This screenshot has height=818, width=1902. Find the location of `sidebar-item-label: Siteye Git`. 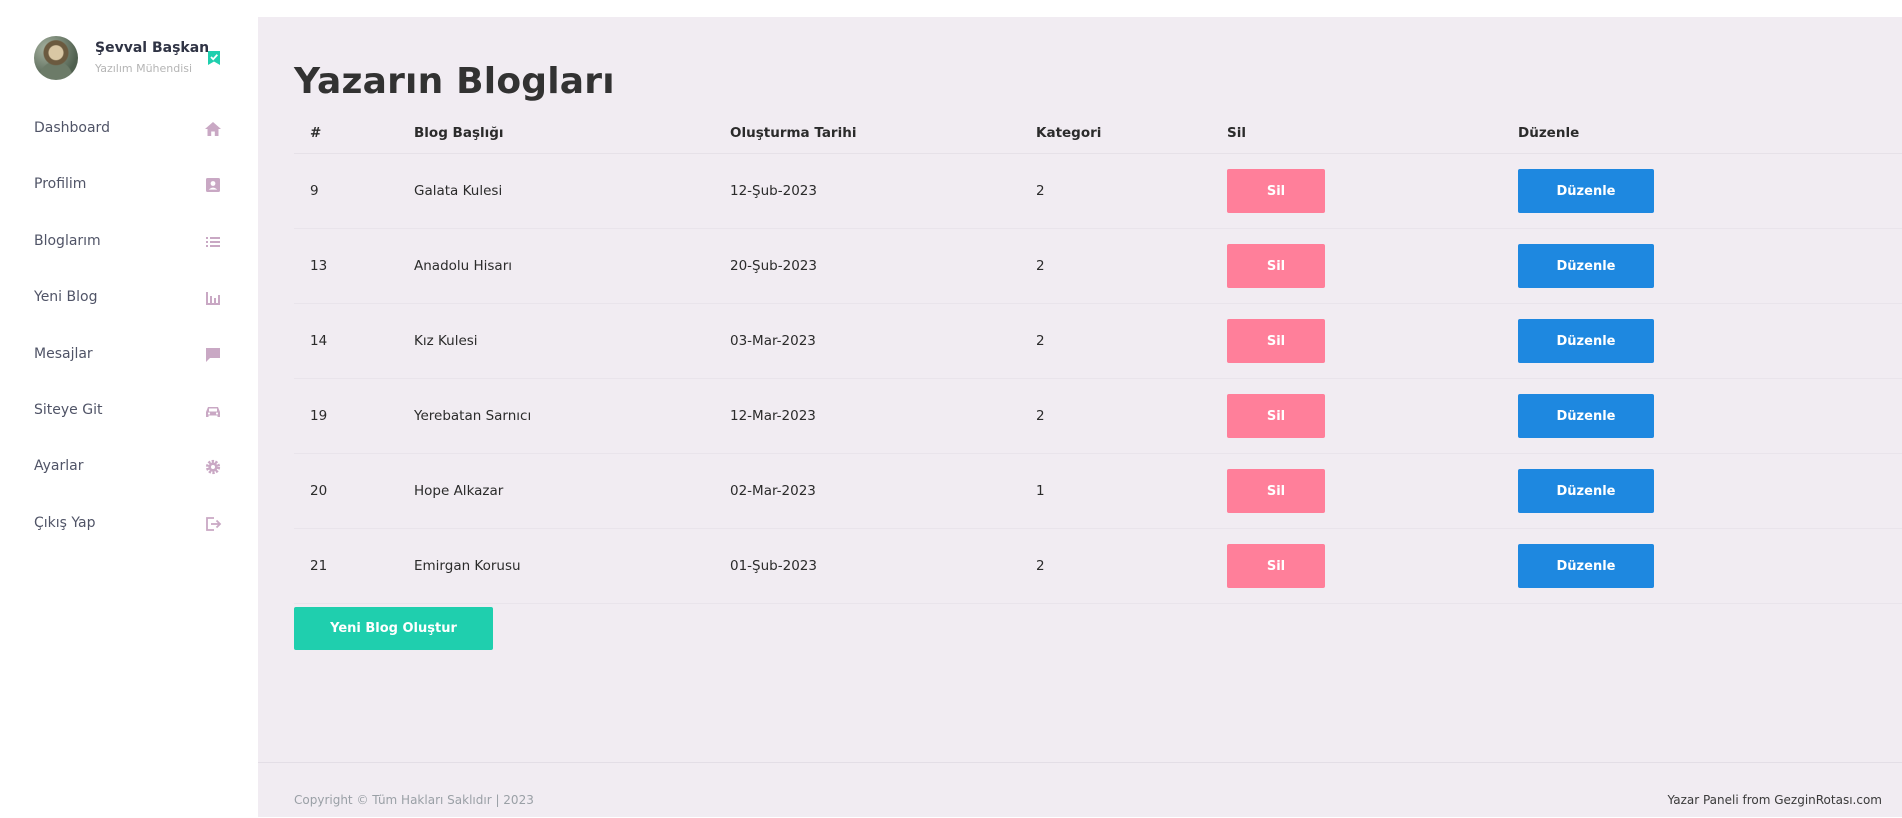

sidebar-item-label: Siteye Git is located at coordinates (68, 409).